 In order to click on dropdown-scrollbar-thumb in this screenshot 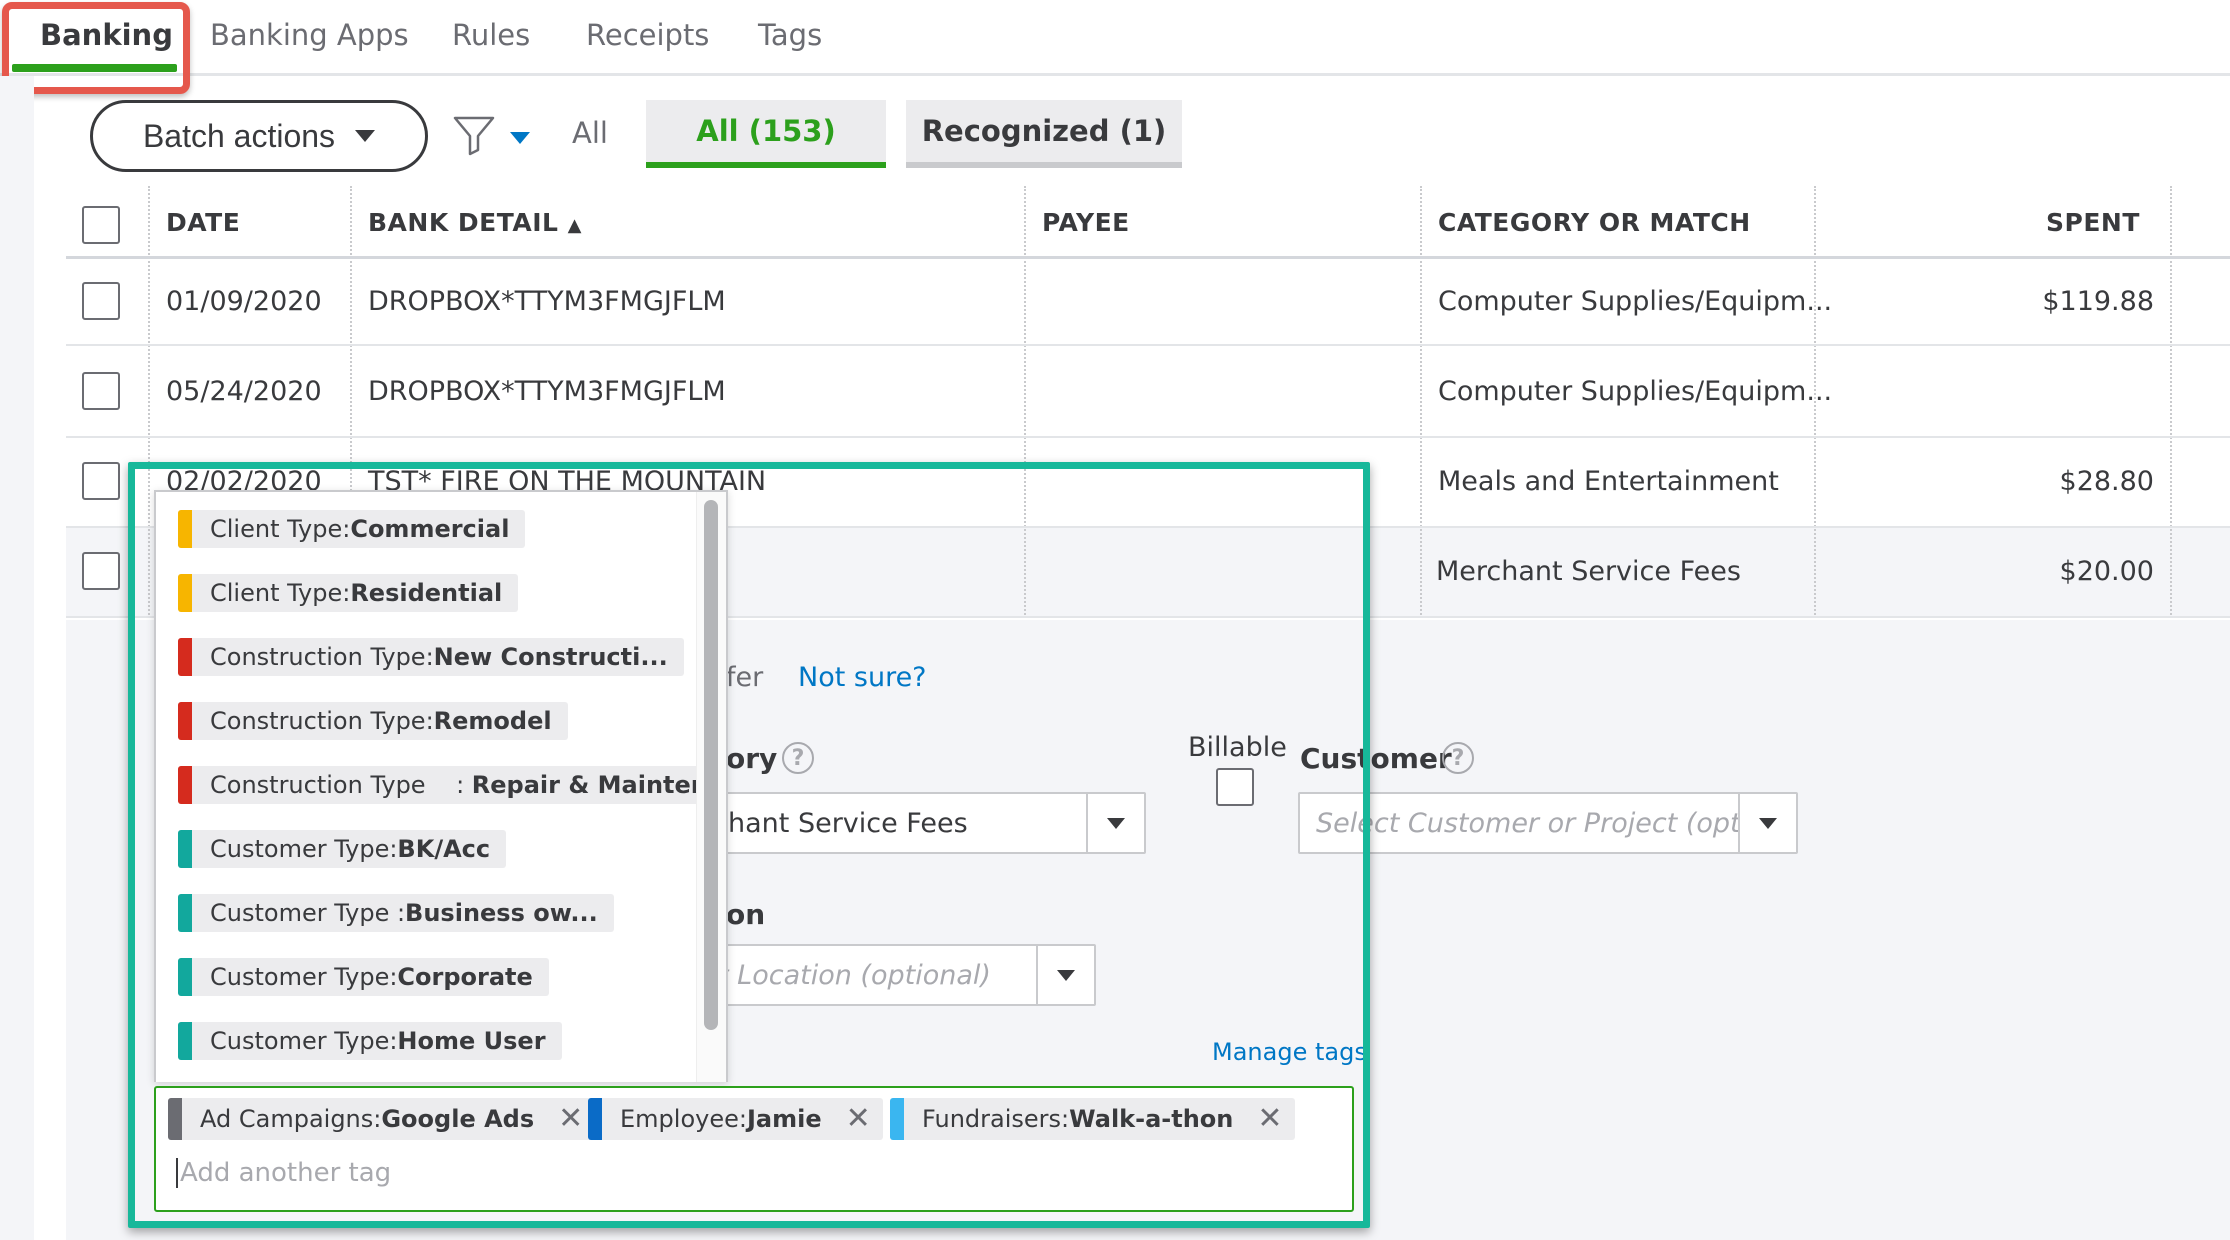, I will do `click(711, 765)`.